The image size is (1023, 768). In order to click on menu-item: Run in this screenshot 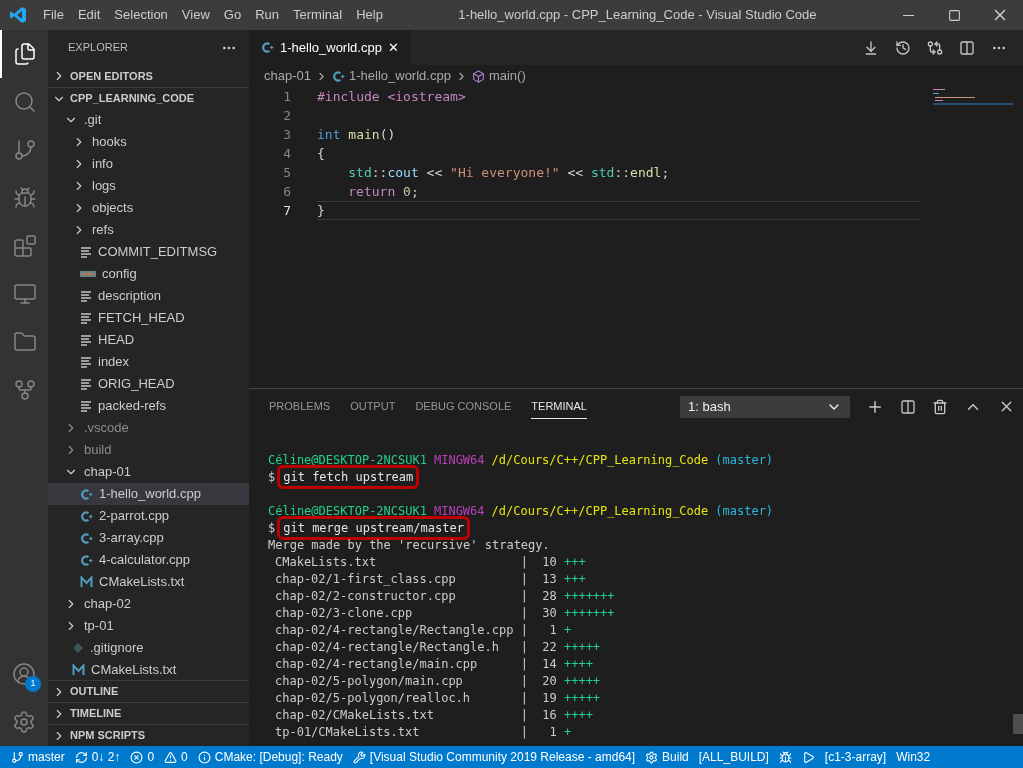, I will do `click(267, 15)`.